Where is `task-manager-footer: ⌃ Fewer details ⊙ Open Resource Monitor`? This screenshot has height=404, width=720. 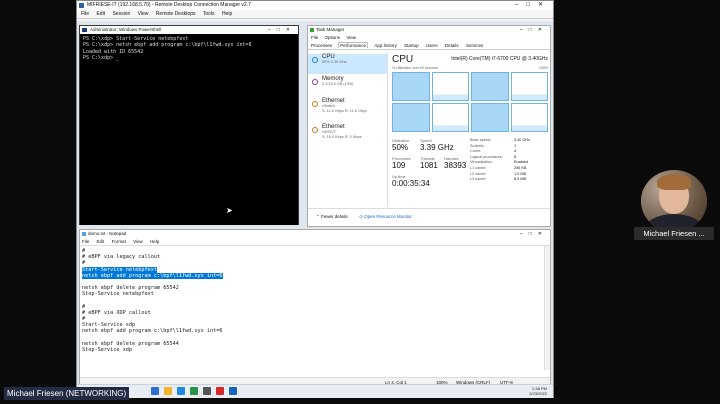 task-manager-footer: ⌃ Fewer details ⊙ Open Resource Monitor is located at coordinates (429, 217).